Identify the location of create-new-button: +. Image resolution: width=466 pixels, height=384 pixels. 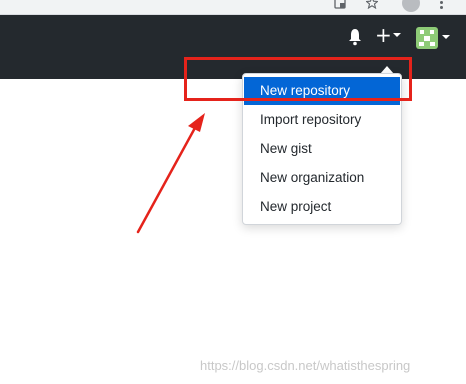
(388, 35).